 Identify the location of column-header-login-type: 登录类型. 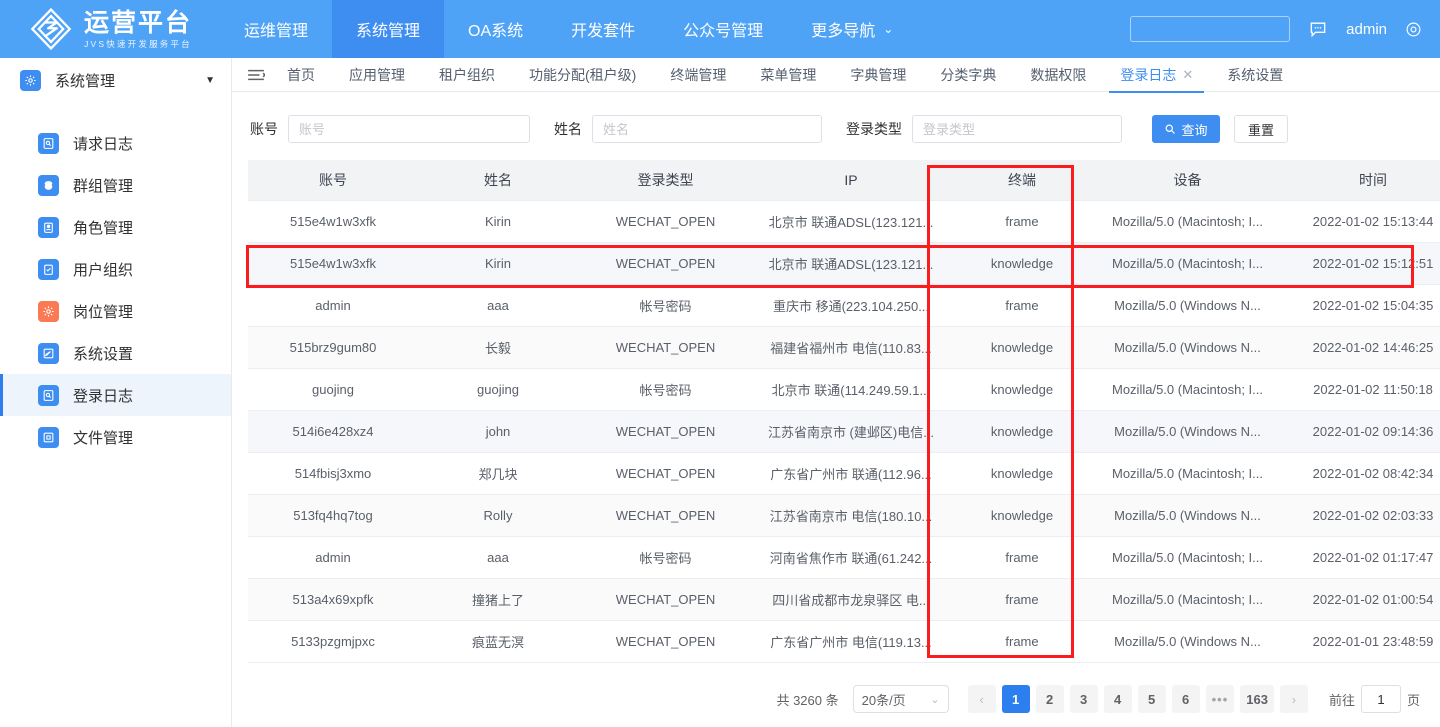
(665, 180).